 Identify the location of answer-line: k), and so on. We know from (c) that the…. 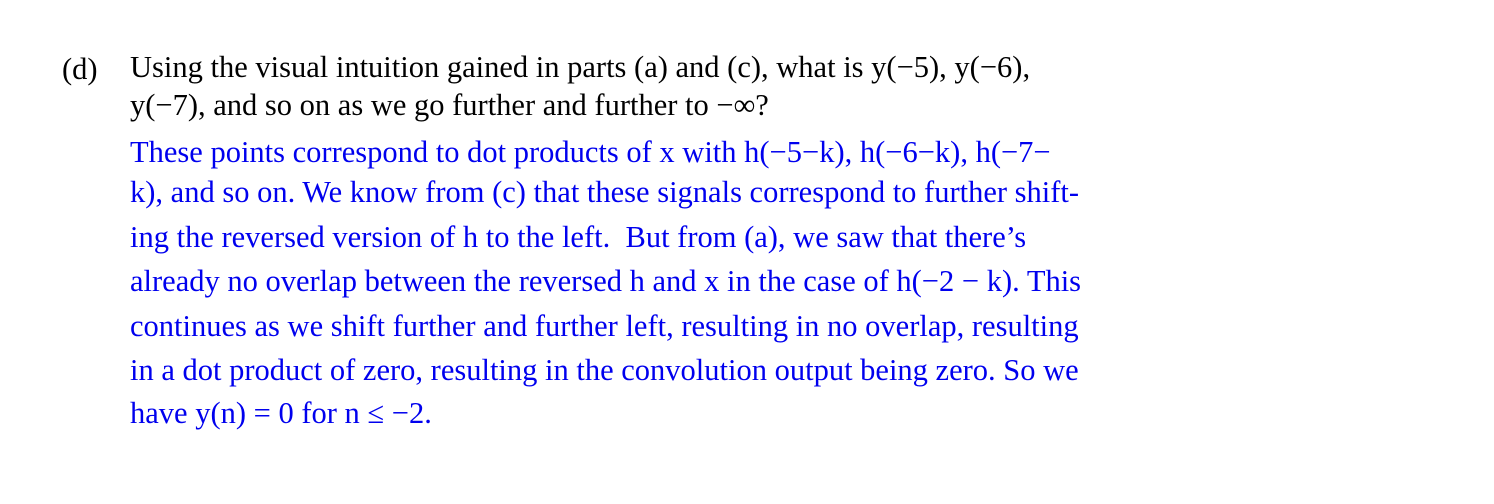
(605, 192).